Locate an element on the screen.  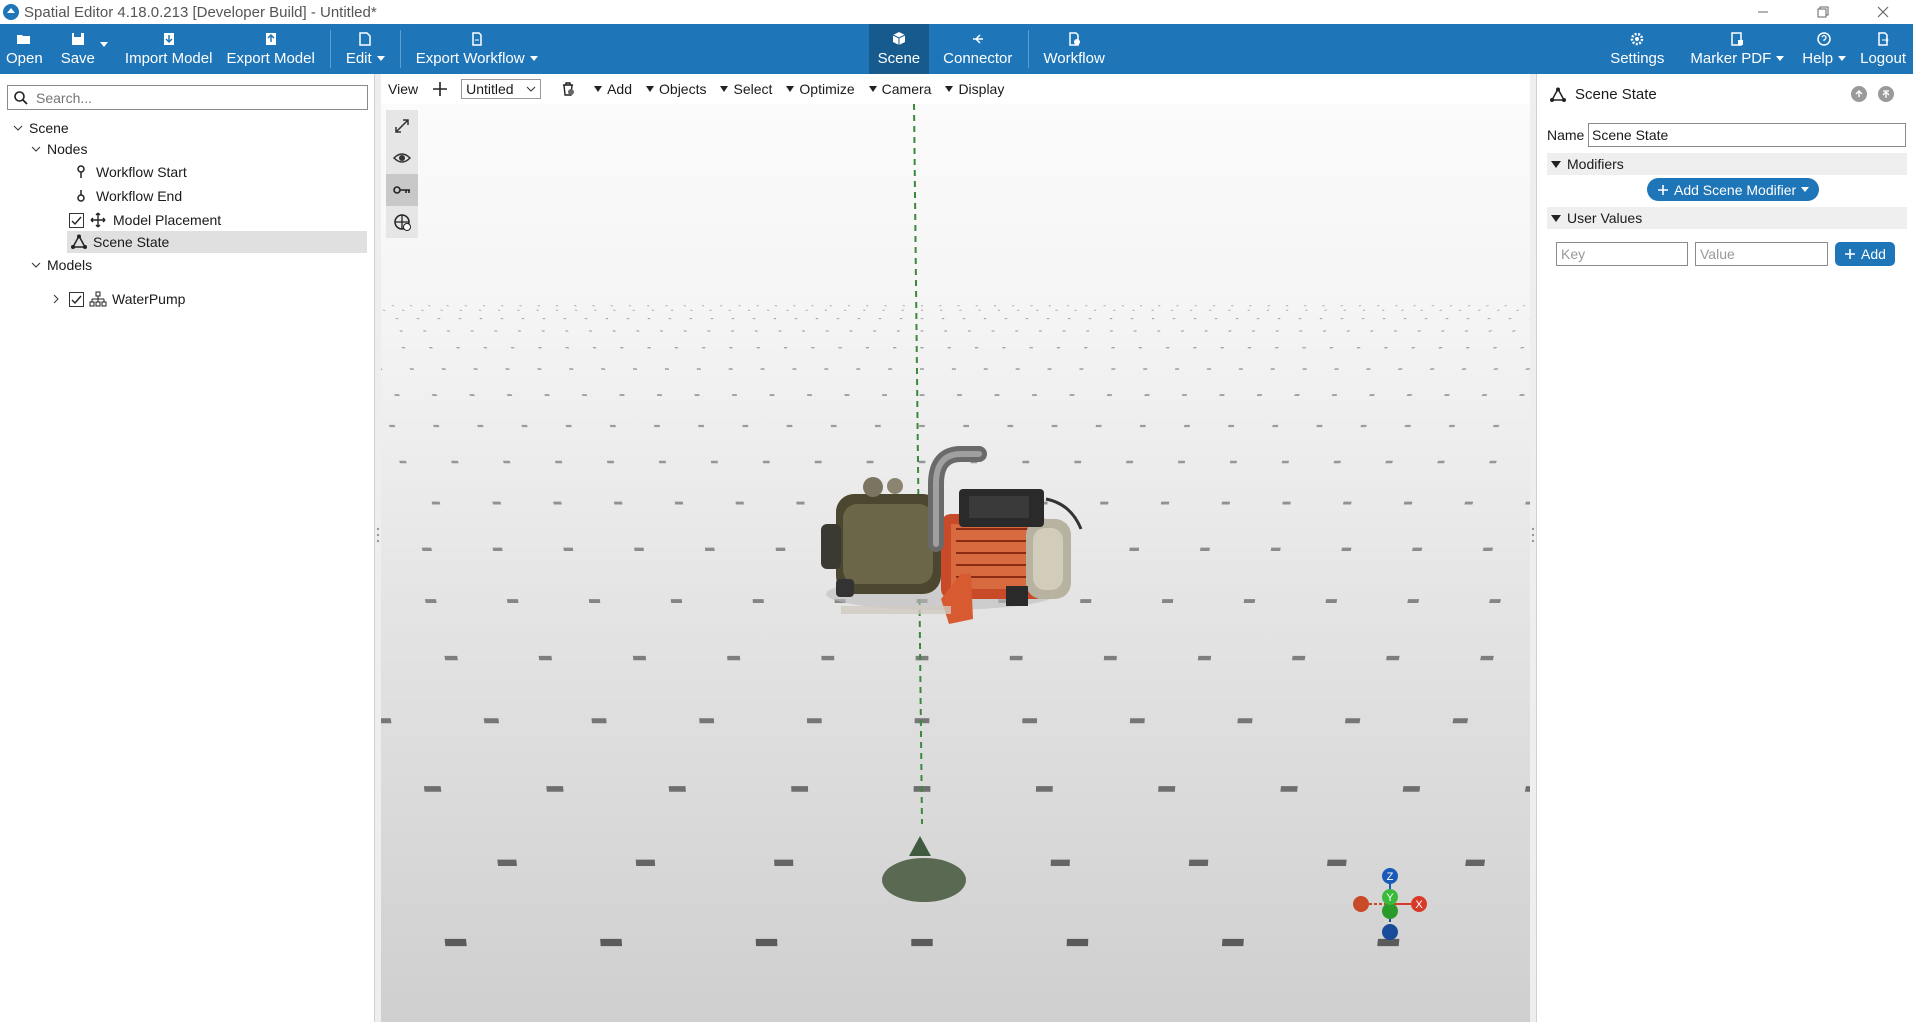
panel-title: Scene State is located at coordinates (1616, 94).